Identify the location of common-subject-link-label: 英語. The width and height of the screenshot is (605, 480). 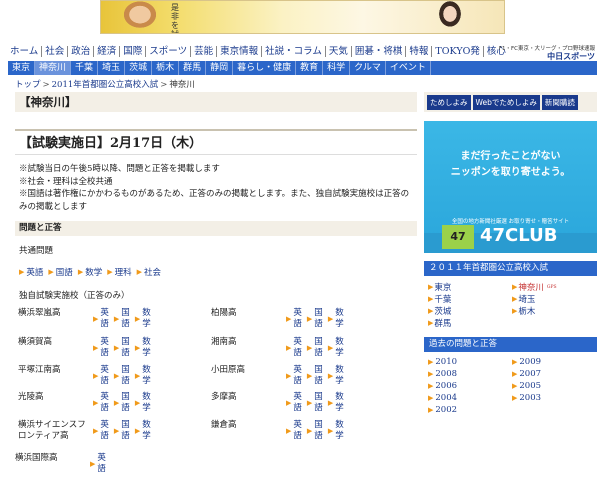
(34, 272).